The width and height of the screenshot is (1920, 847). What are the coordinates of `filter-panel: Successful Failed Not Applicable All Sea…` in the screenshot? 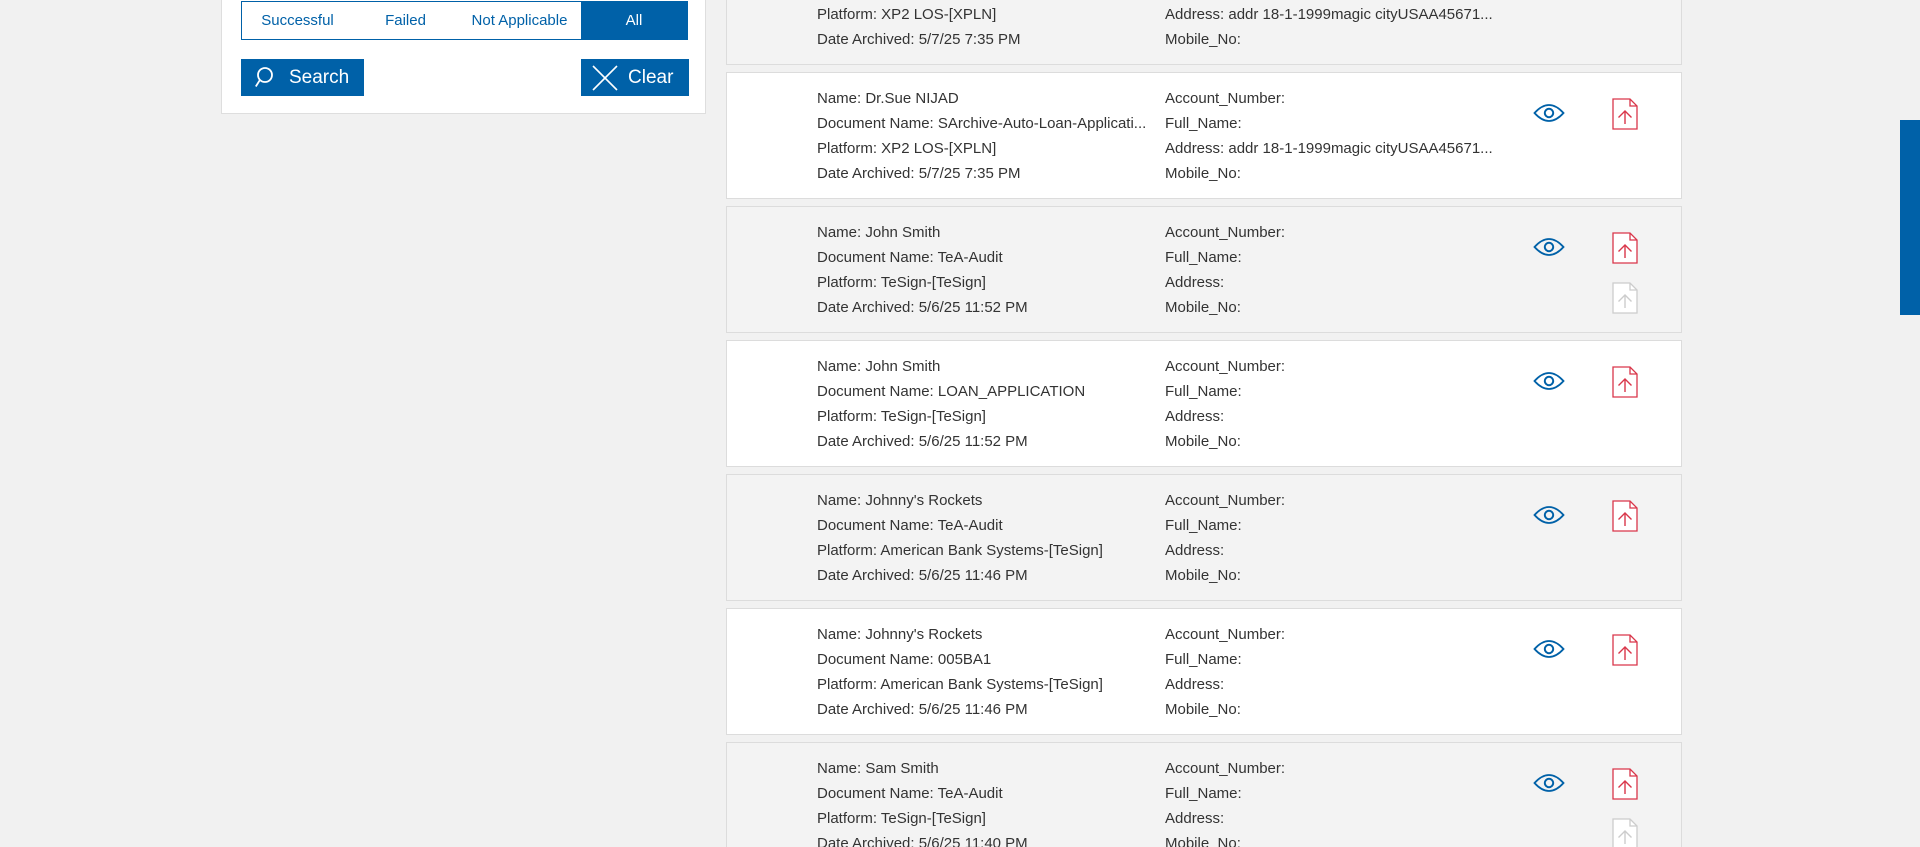 It's located at (463, 57).